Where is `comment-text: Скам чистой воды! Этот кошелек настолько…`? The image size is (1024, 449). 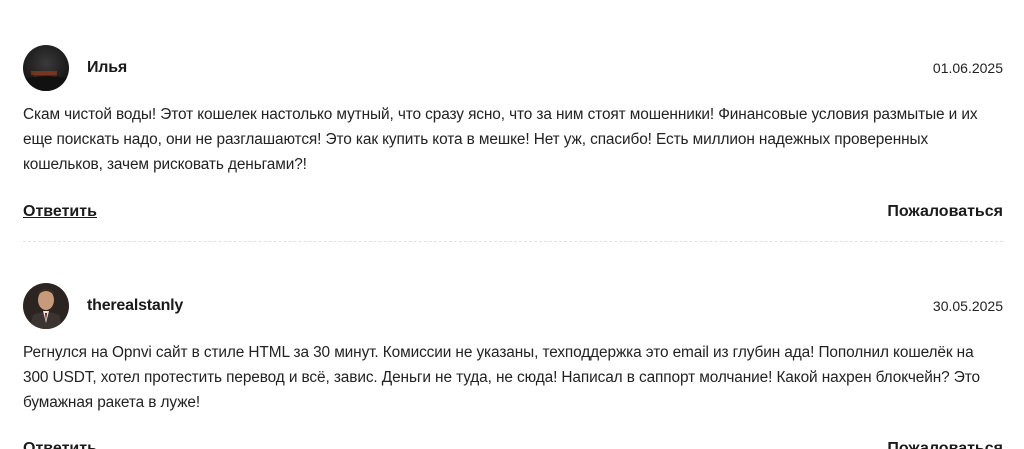 comment-text: Скам чистой воды! Этот кошелек настолько… is located at coordinates (500, 139).